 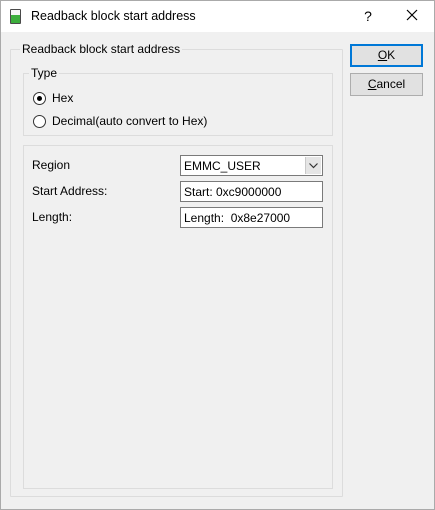 I want to click on region-label: Region, so click(x=51, y=165).